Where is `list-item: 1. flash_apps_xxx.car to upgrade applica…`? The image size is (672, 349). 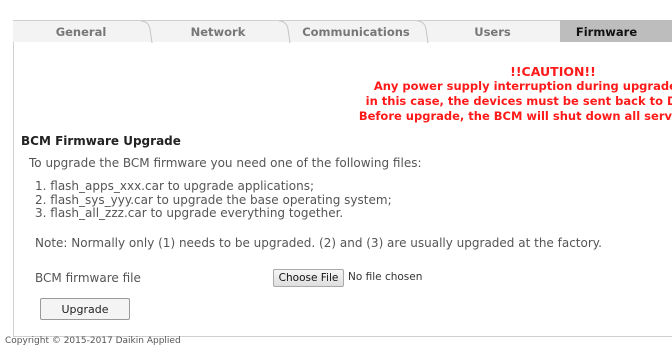 list-item: 1. flash_apps_xxx.car to upgrade applica… is located at coordinates (174, 186).